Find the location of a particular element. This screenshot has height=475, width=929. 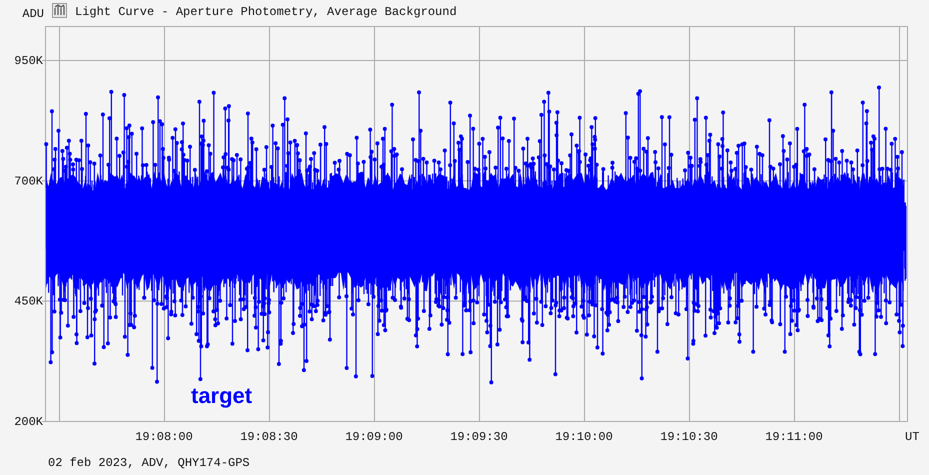

axis-label: 19:11:00 is located at coordinates (794, 437).